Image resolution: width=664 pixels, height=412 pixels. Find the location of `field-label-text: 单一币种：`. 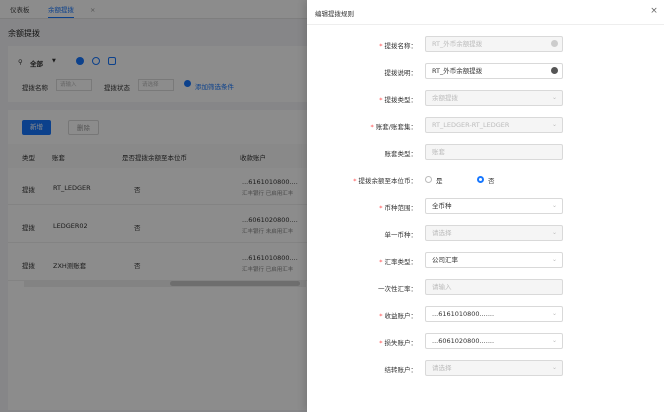

field-label-text: 单一币种： is located at coordinates (401, 235).